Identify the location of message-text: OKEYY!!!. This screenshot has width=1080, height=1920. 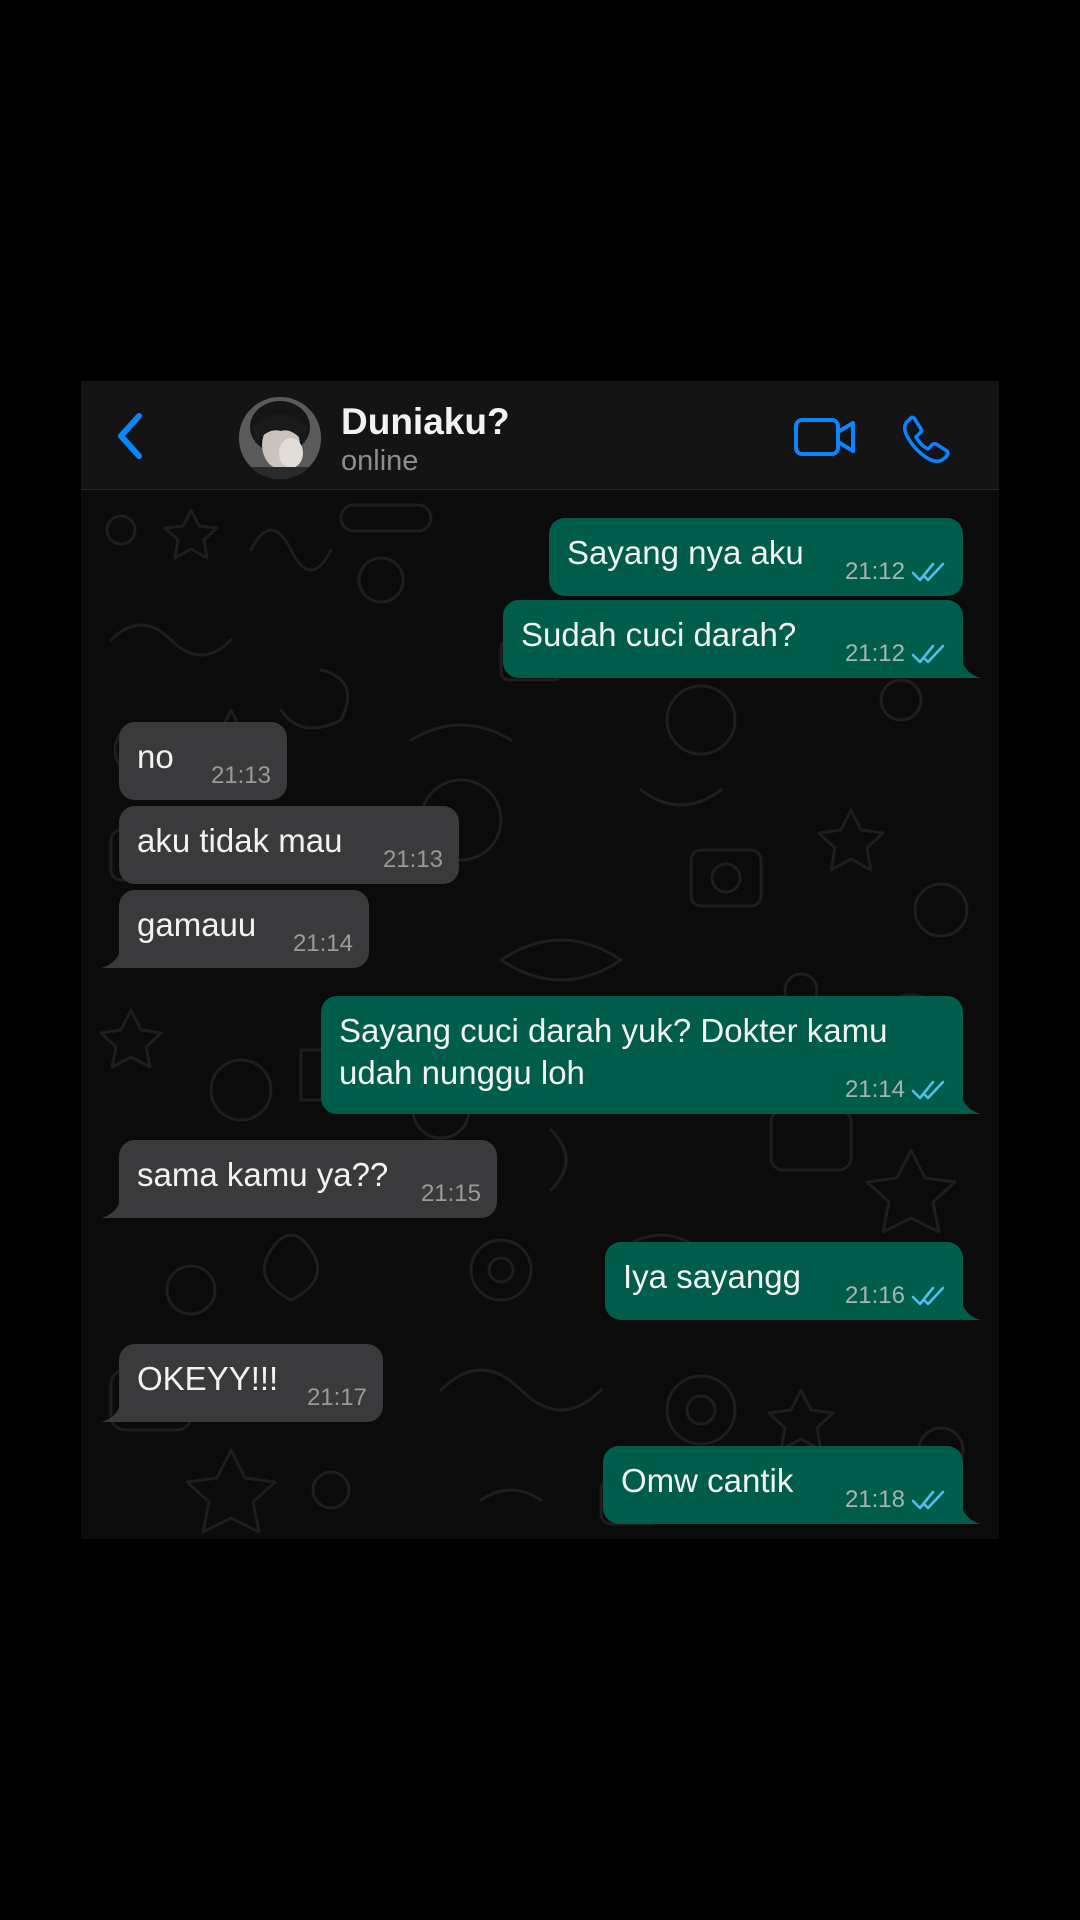
(208, 1378).